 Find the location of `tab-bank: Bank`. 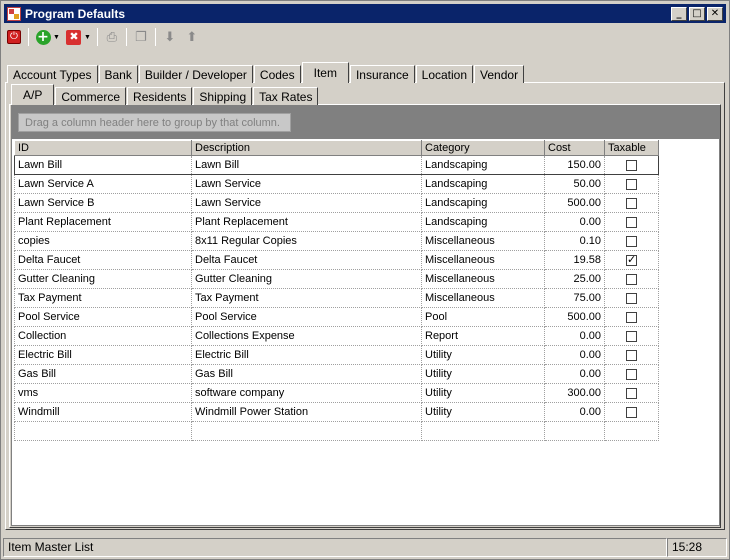

tab-bank: Bank is located at coordinates (118, 74).